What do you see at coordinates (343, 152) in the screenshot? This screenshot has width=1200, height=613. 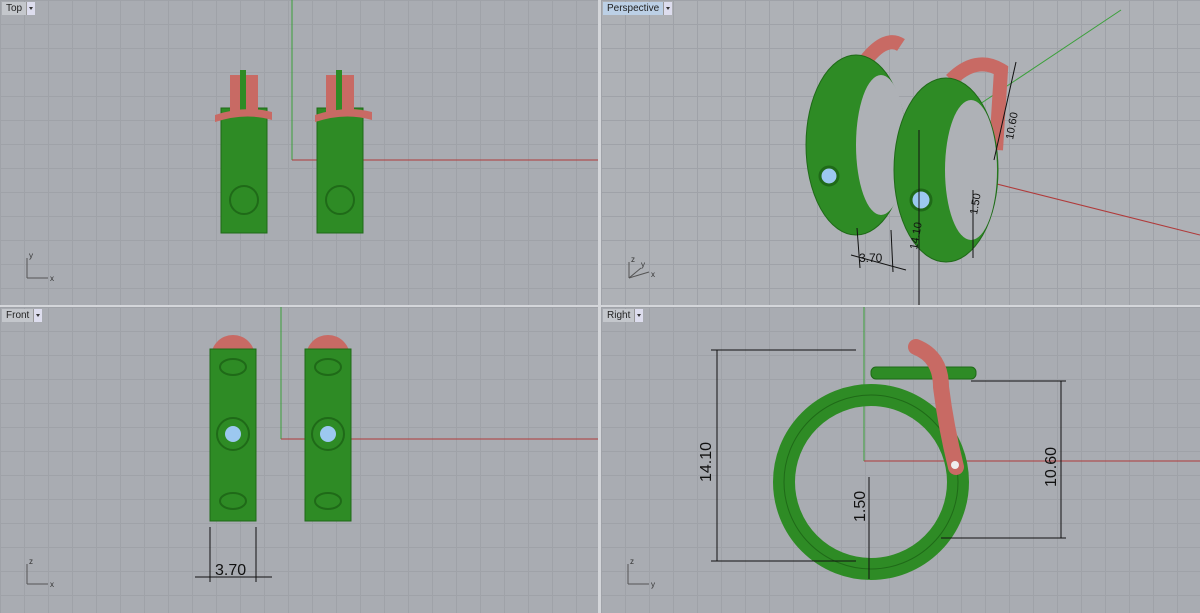 I see `earring-right-top` at bounding box center [343, 152].